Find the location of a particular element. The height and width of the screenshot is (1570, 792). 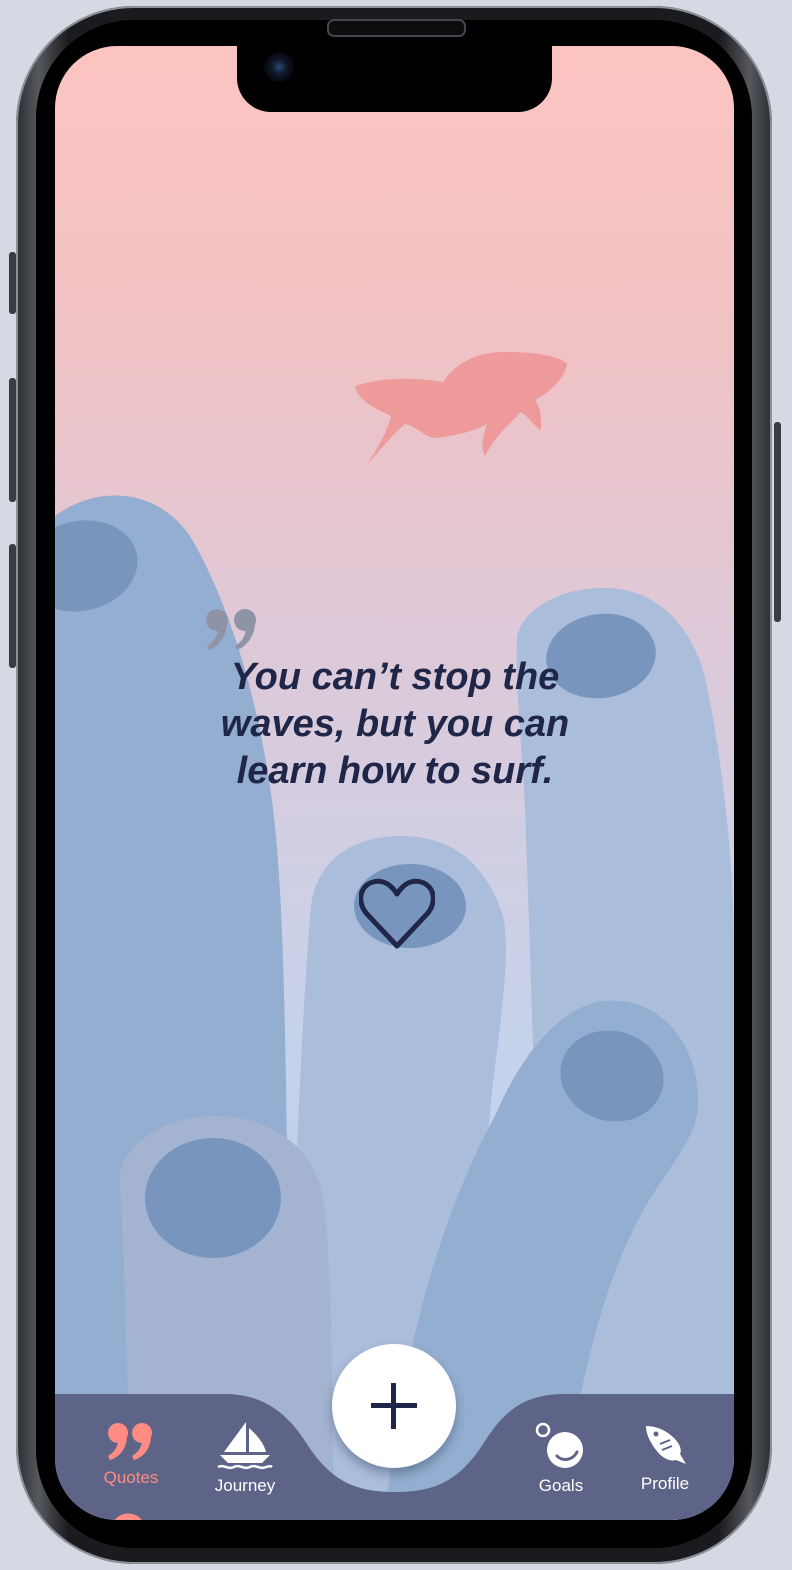

active-tab-indicator is located at coordinates (128, 1516).